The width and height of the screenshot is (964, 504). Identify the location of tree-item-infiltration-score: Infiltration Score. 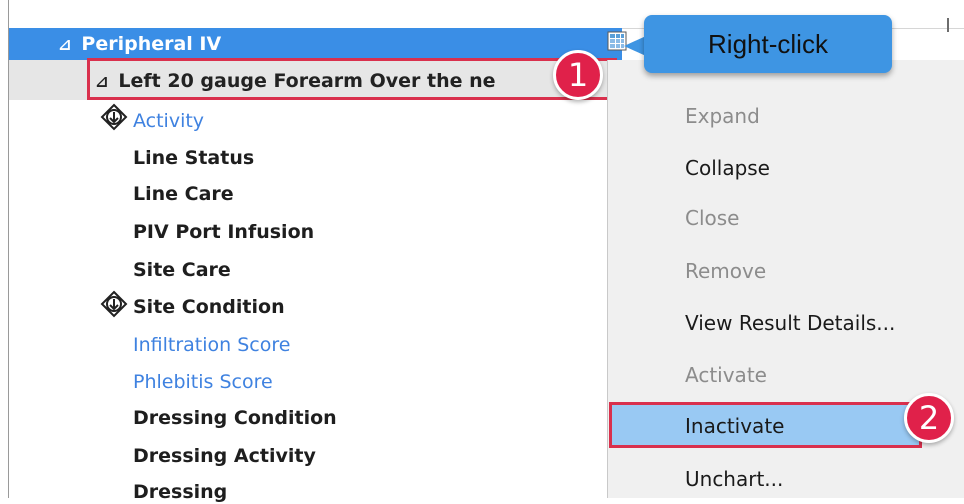
(211, 345).